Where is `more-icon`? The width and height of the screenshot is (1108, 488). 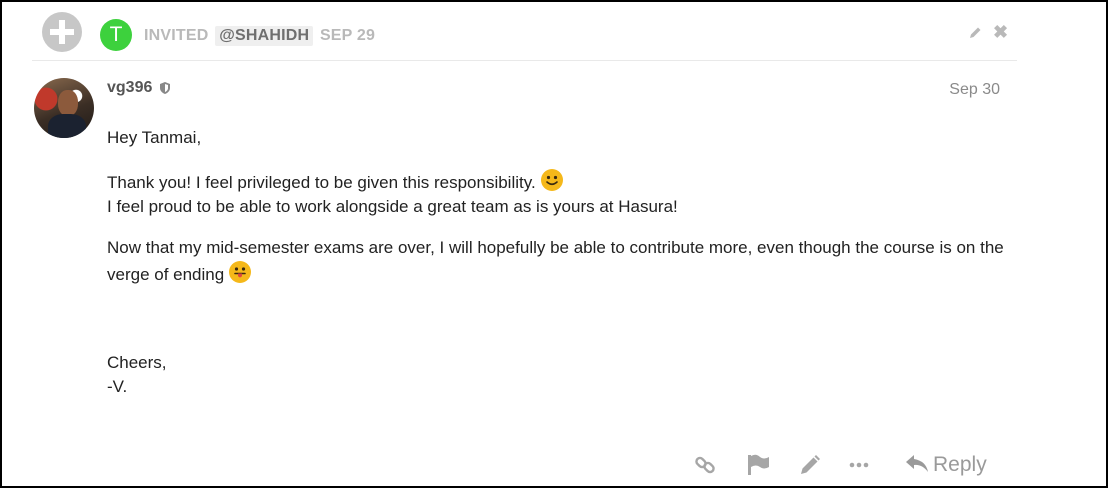 more-icon is located at coordinates (859, 465).